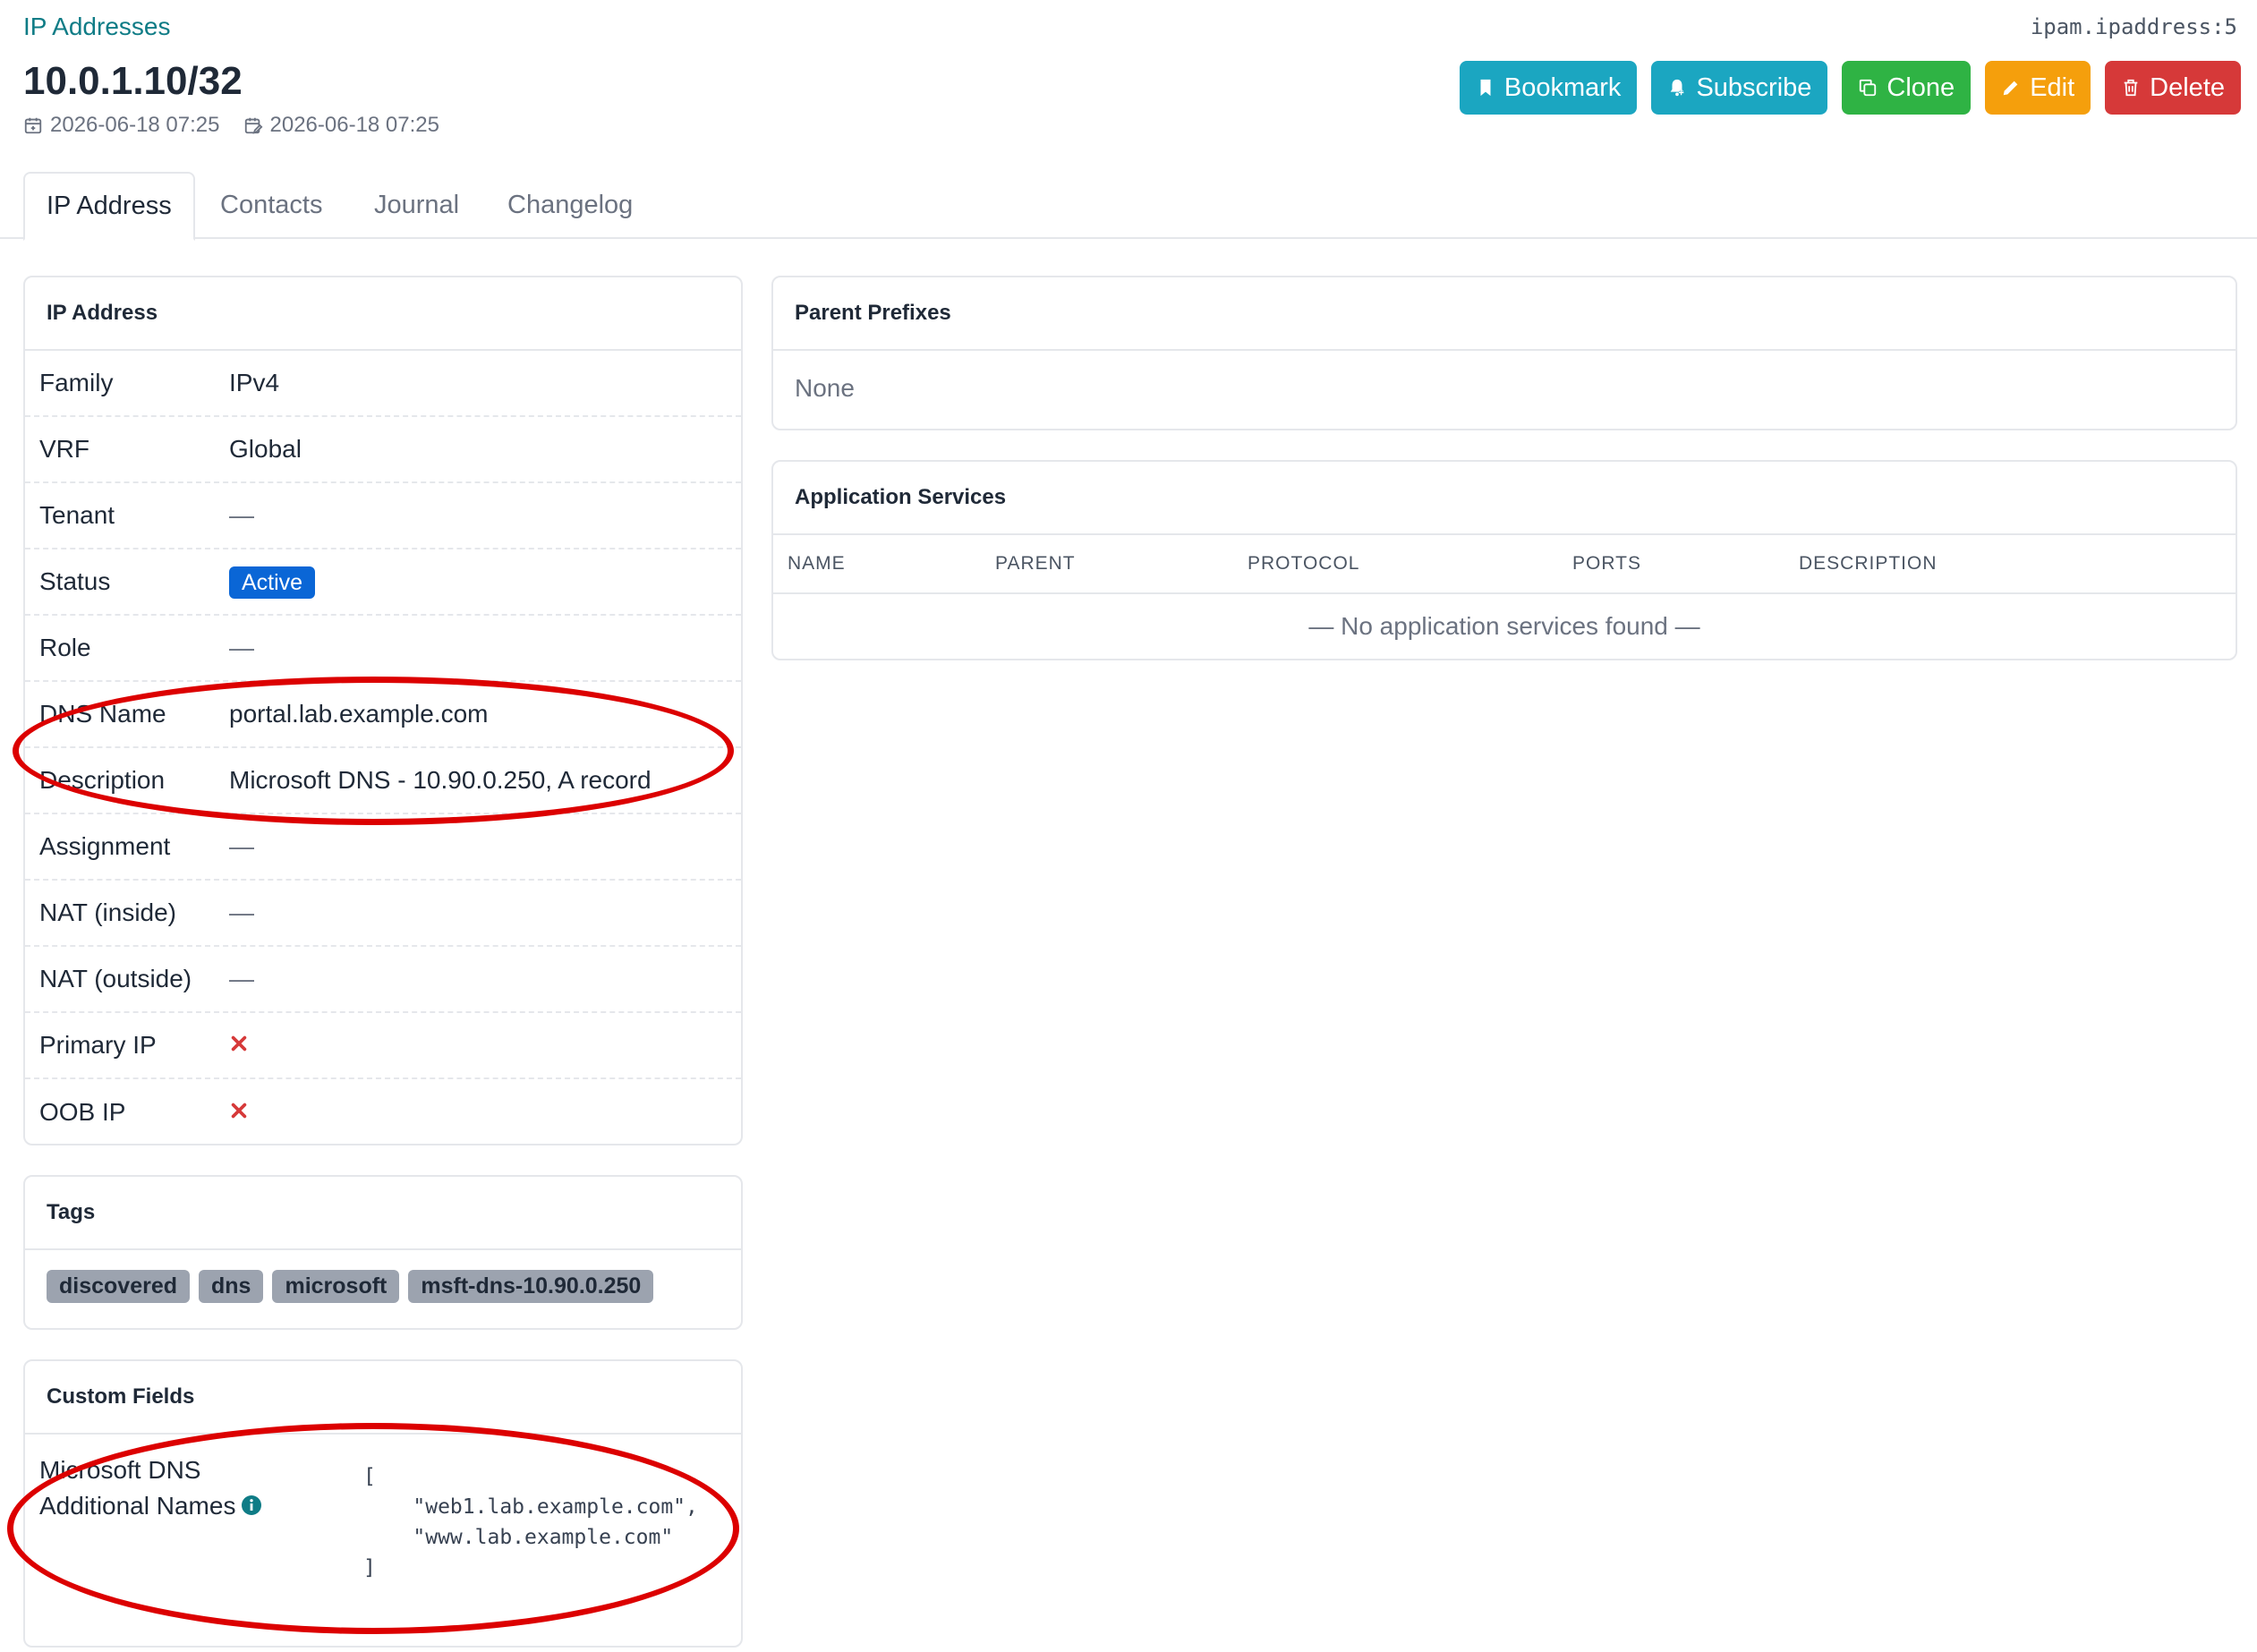 The height and width of the screenshot is (1652, 2257). I want to click on attr-row-tenant: Tenant —, so click(383, 516).